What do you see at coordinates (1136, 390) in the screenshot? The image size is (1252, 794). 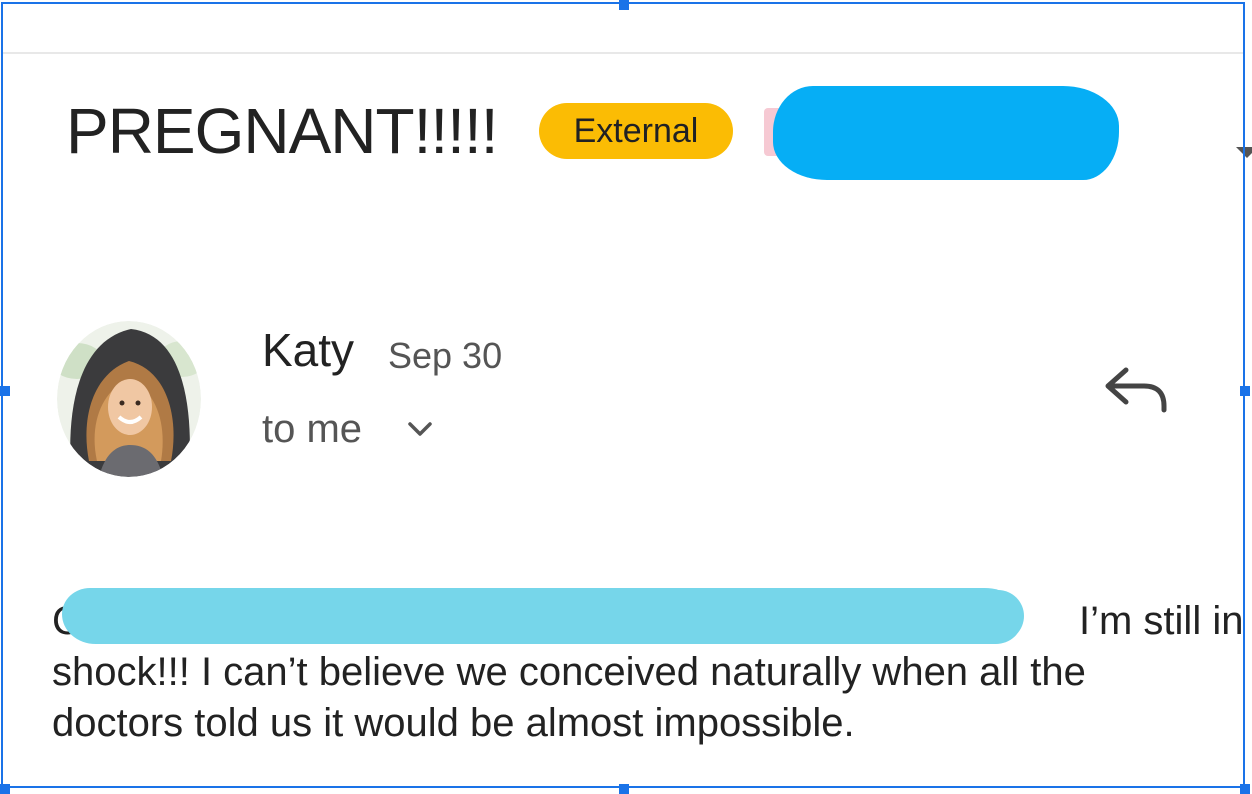 I see `reply-icon` at bounding box center [1136, 390].